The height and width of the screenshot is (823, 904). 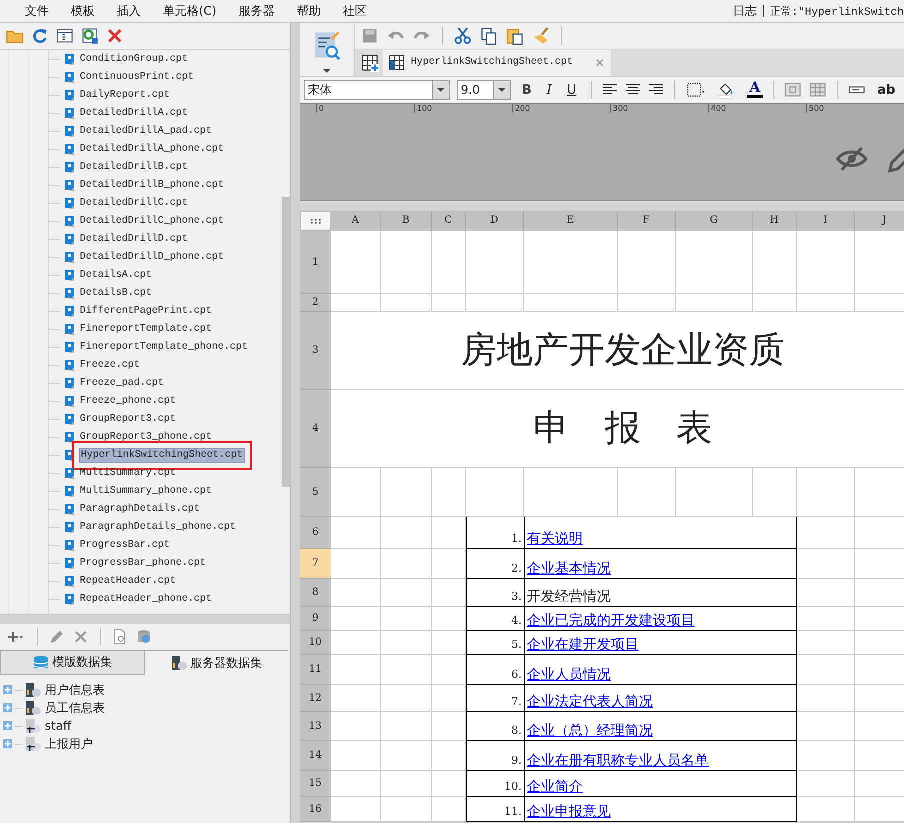 I want to click on row-header: 15, so click(x=315, y=784).